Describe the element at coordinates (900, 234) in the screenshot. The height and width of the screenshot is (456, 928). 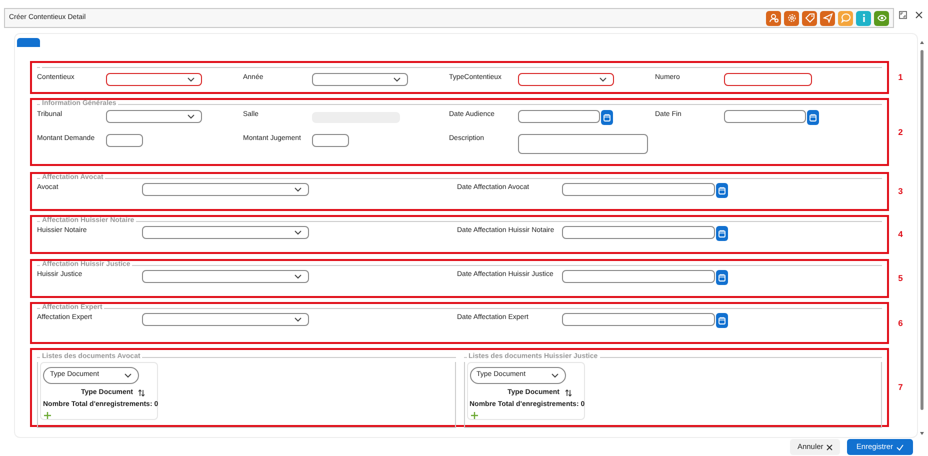
I see `section-number: 4` at that location.